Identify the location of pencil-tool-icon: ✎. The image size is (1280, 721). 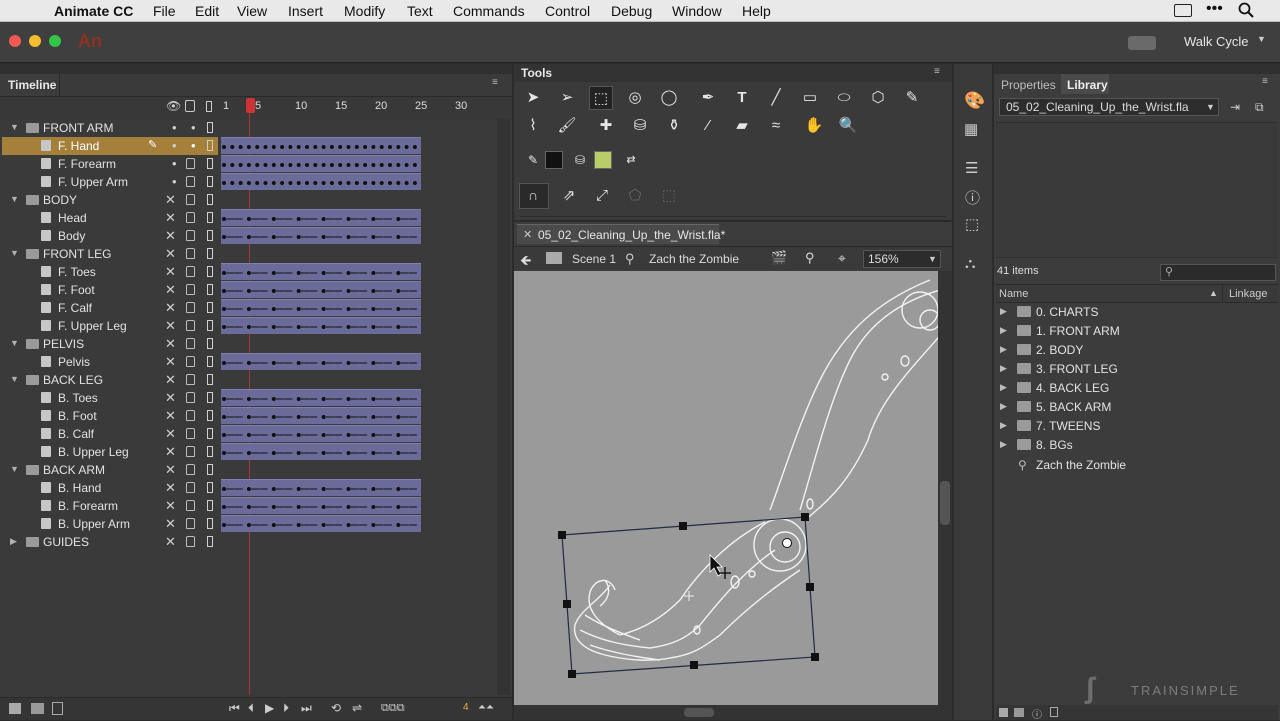
(912, 98).